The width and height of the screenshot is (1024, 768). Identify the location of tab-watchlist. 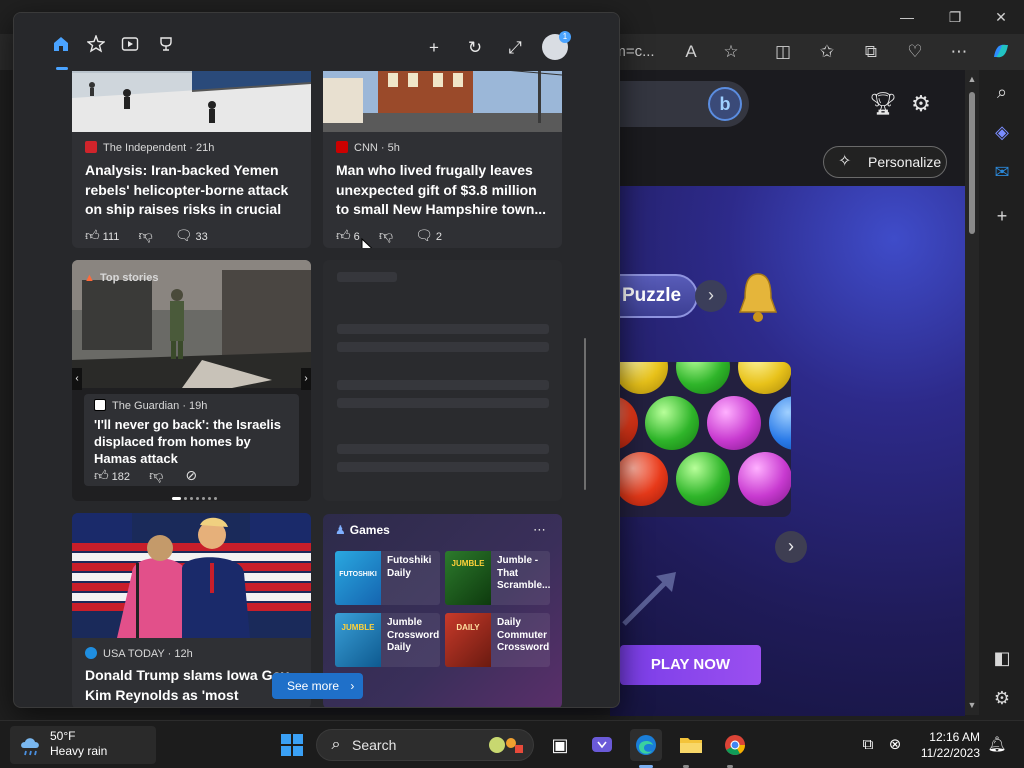
(96, 46).